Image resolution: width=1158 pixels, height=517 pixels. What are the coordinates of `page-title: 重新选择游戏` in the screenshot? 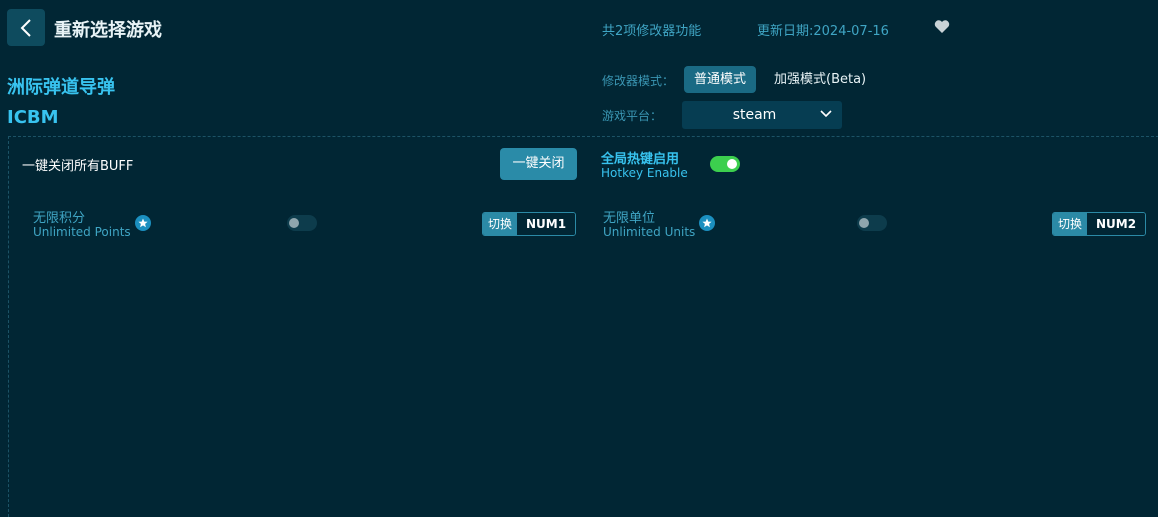 It's located at (108, 30).